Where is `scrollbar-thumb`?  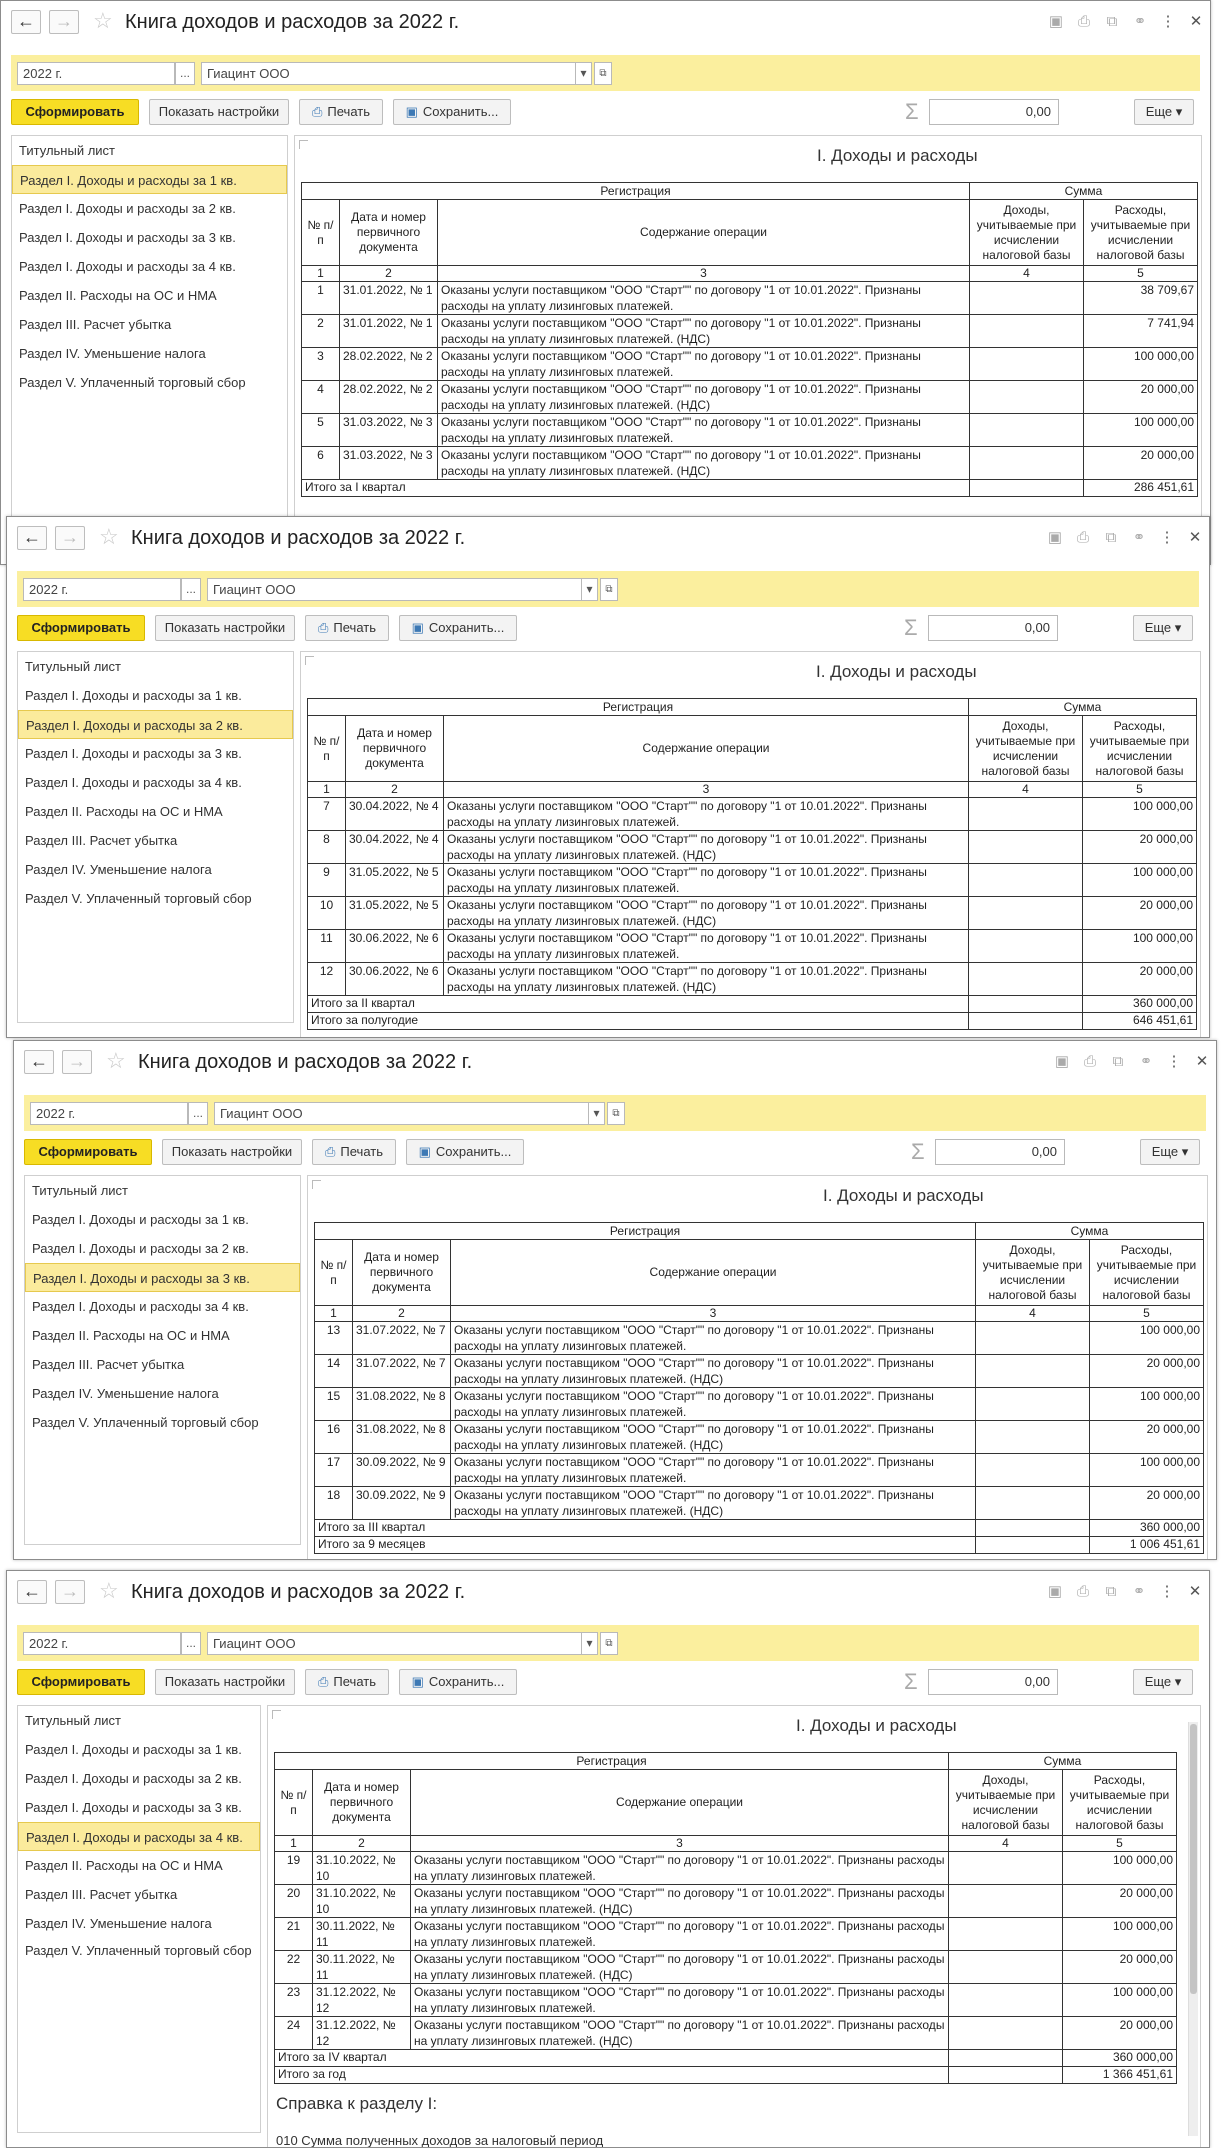 scrollbar-thumb is located at coordinates (1193, 1859).